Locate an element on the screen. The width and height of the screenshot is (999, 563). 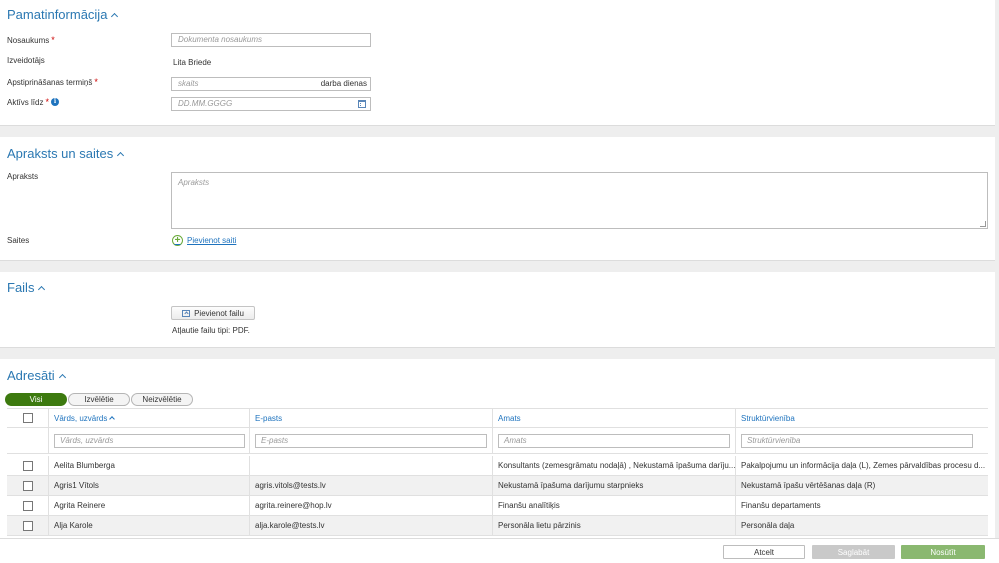
select-all-checkbox is located at coordinates (27, 418).